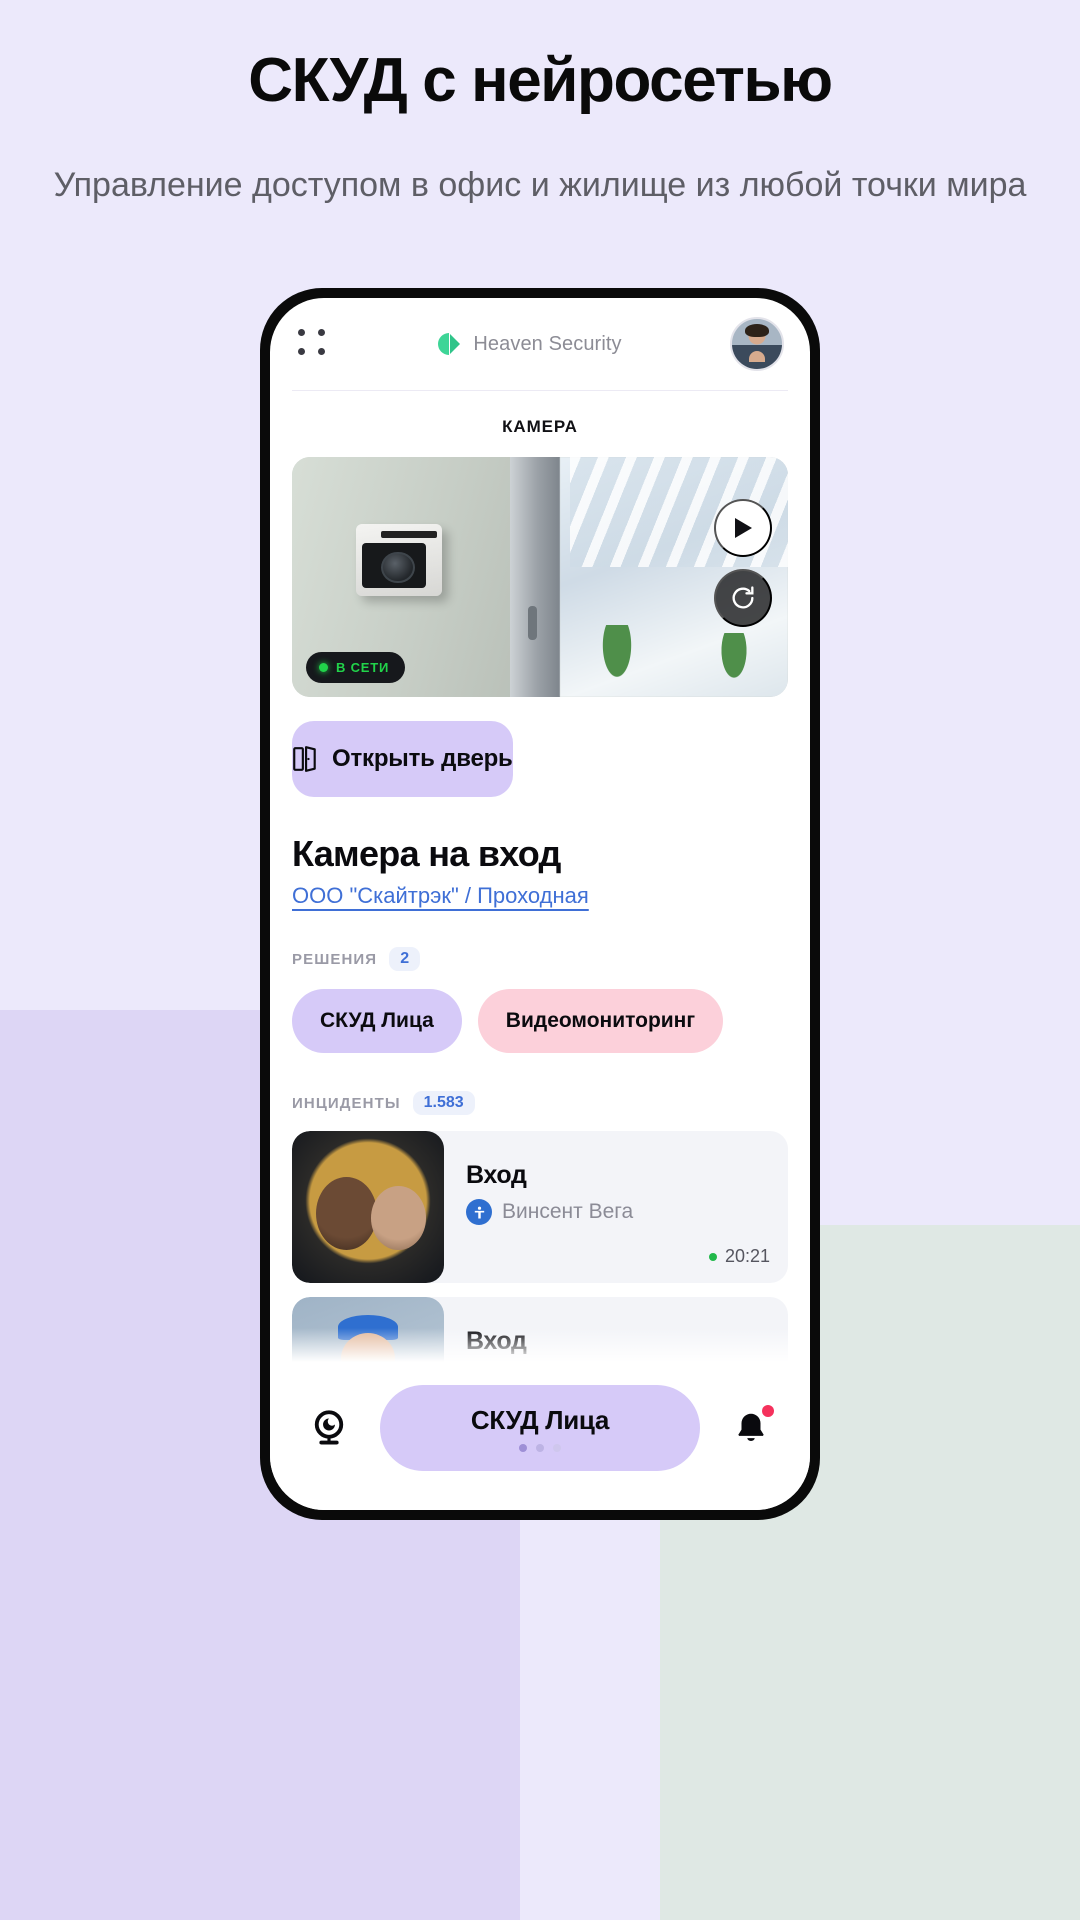 The height and width of the screenshot is (1920, 1080). Describe the element at coordinates (304, 759) in the screenshot. I see `door-open-icon` at that location.